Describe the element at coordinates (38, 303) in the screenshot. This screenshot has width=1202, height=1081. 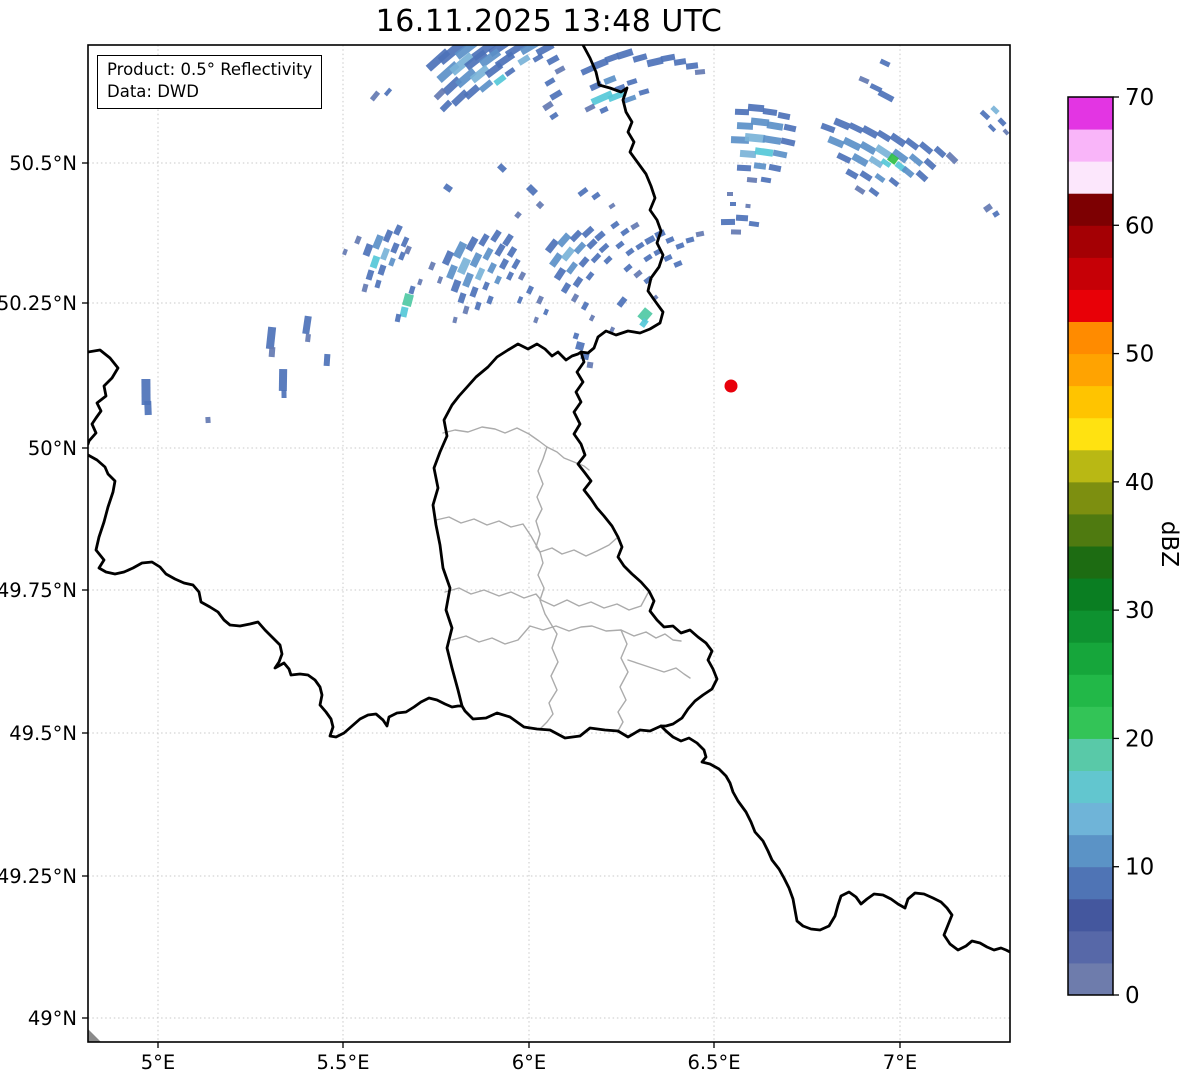
I see `y-axis-tick-label: 50.25°N` at that location.